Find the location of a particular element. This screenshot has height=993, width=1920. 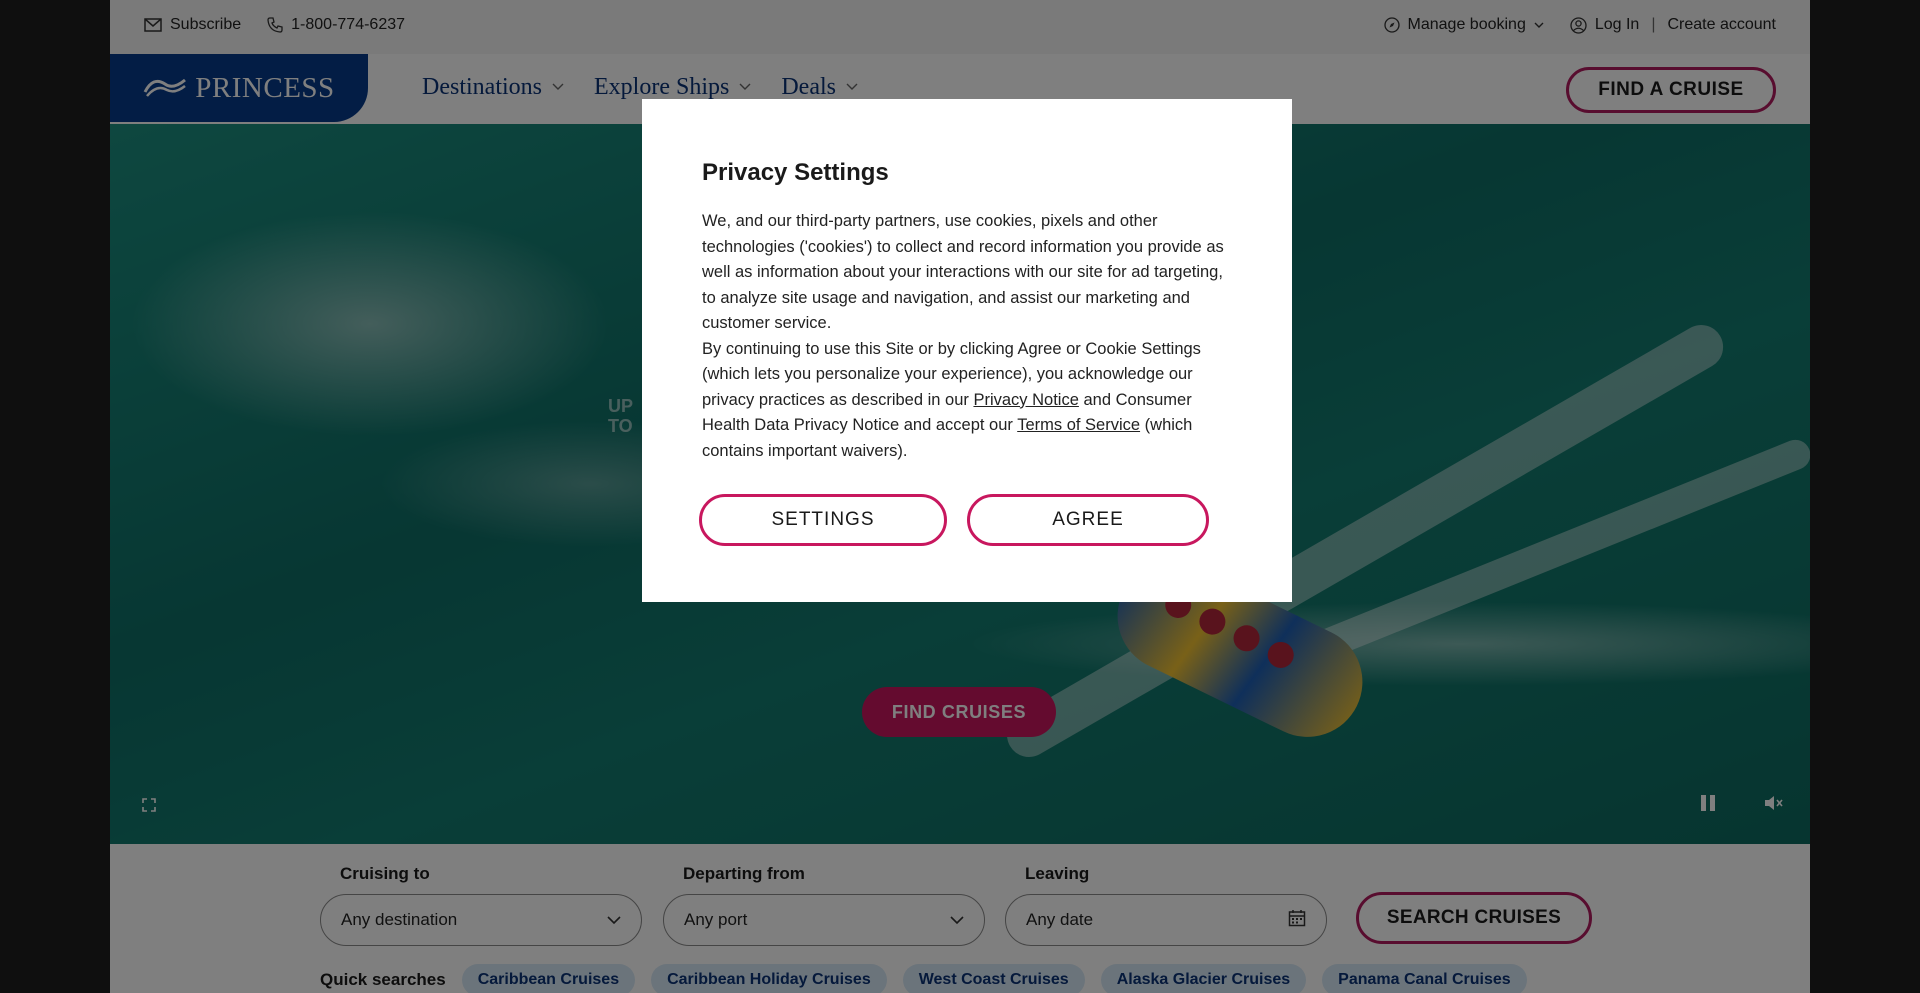

agree-button: AGREE is located at coordinates (1088, 520).